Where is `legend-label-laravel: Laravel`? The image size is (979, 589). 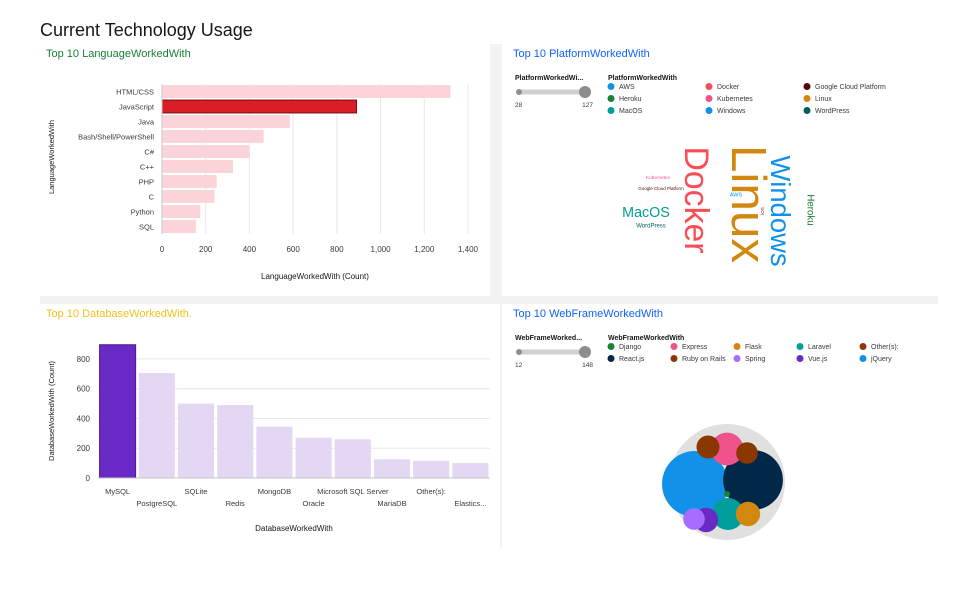 legend-label-laravel: Laravel is located at coordinates (819, 347).